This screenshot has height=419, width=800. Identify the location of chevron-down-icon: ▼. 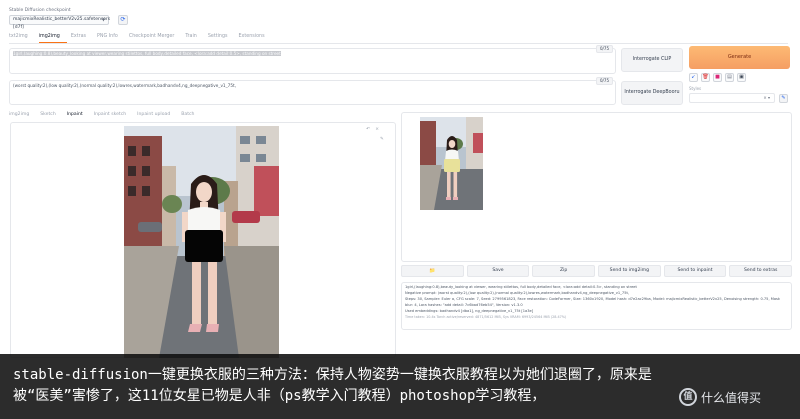
(103, 19).